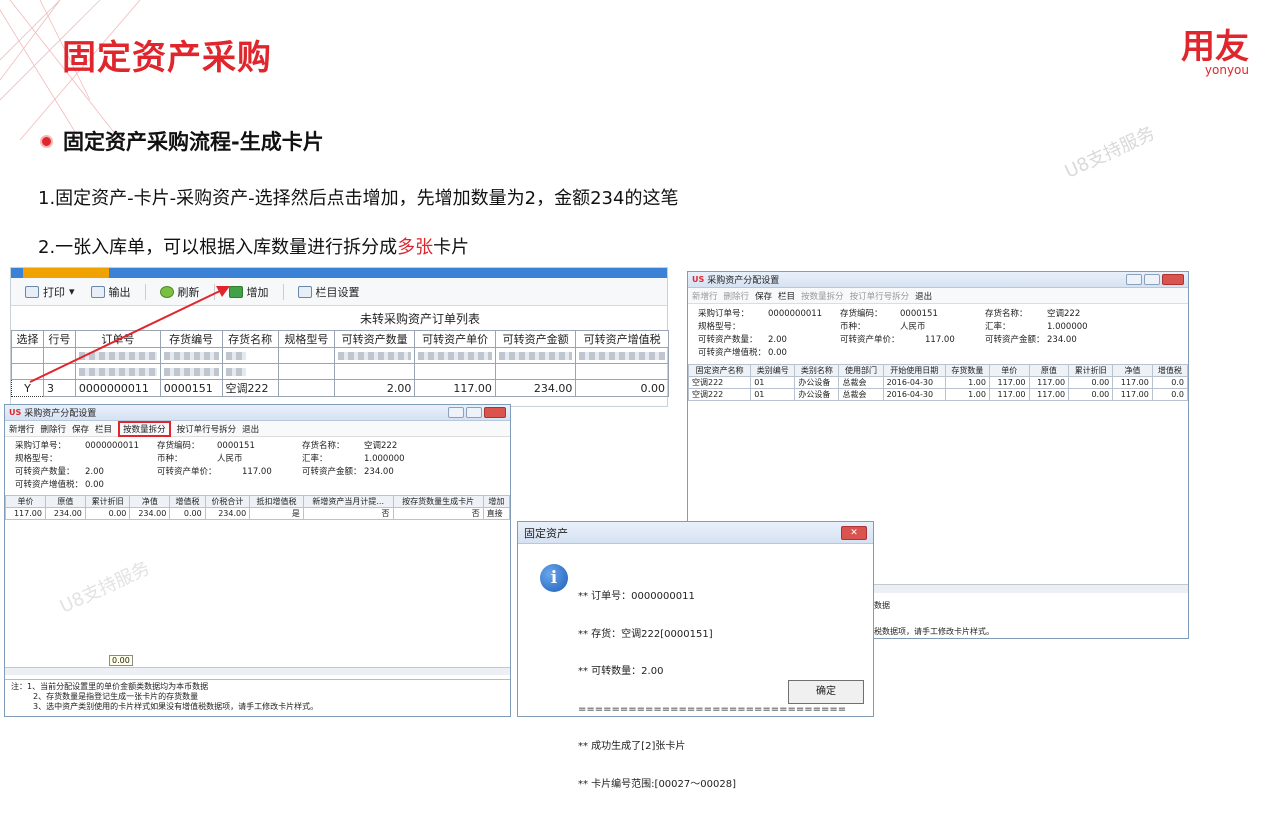 The image size is (1271, 816). I want to click on close-button: ✕, so click(854, 532).